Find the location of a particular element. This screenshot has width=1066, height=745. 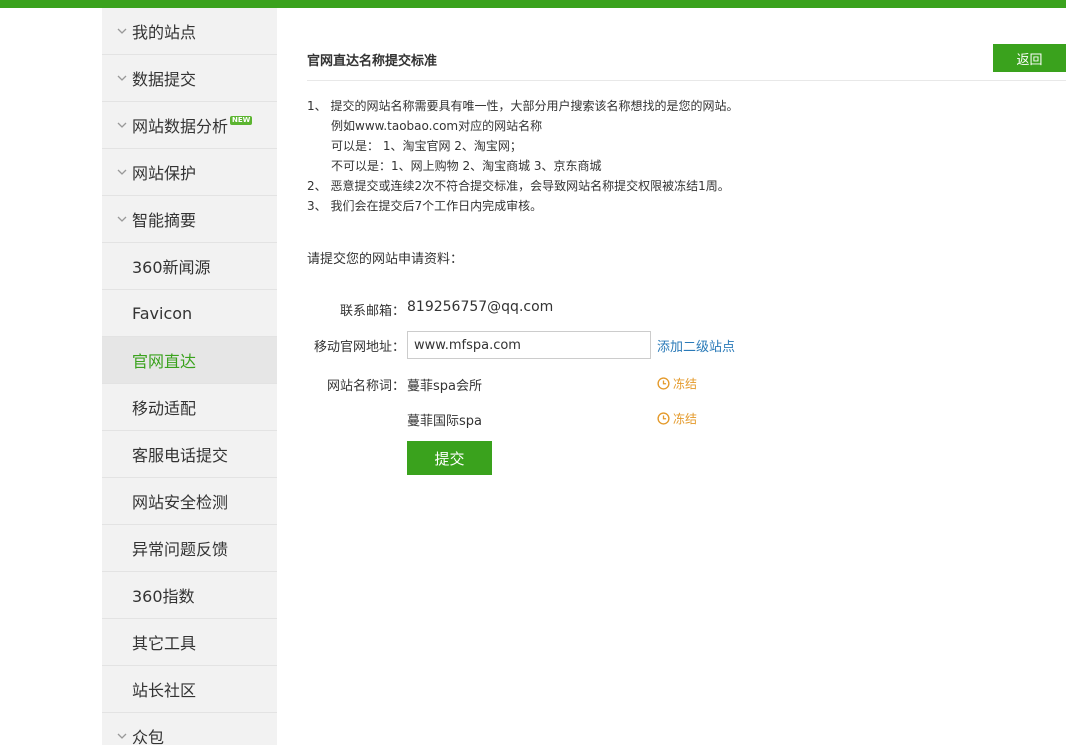

sidebar-item-label: 其它工具 is located at coordinates (164, 643).